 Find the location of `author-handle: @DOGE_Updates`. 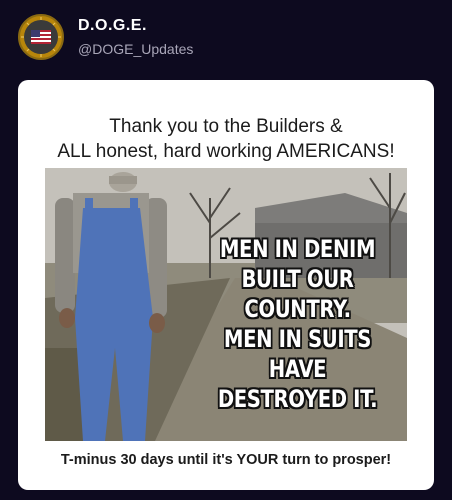

author-handle: @DOGE_Updates is located at coordinates (135, 49).